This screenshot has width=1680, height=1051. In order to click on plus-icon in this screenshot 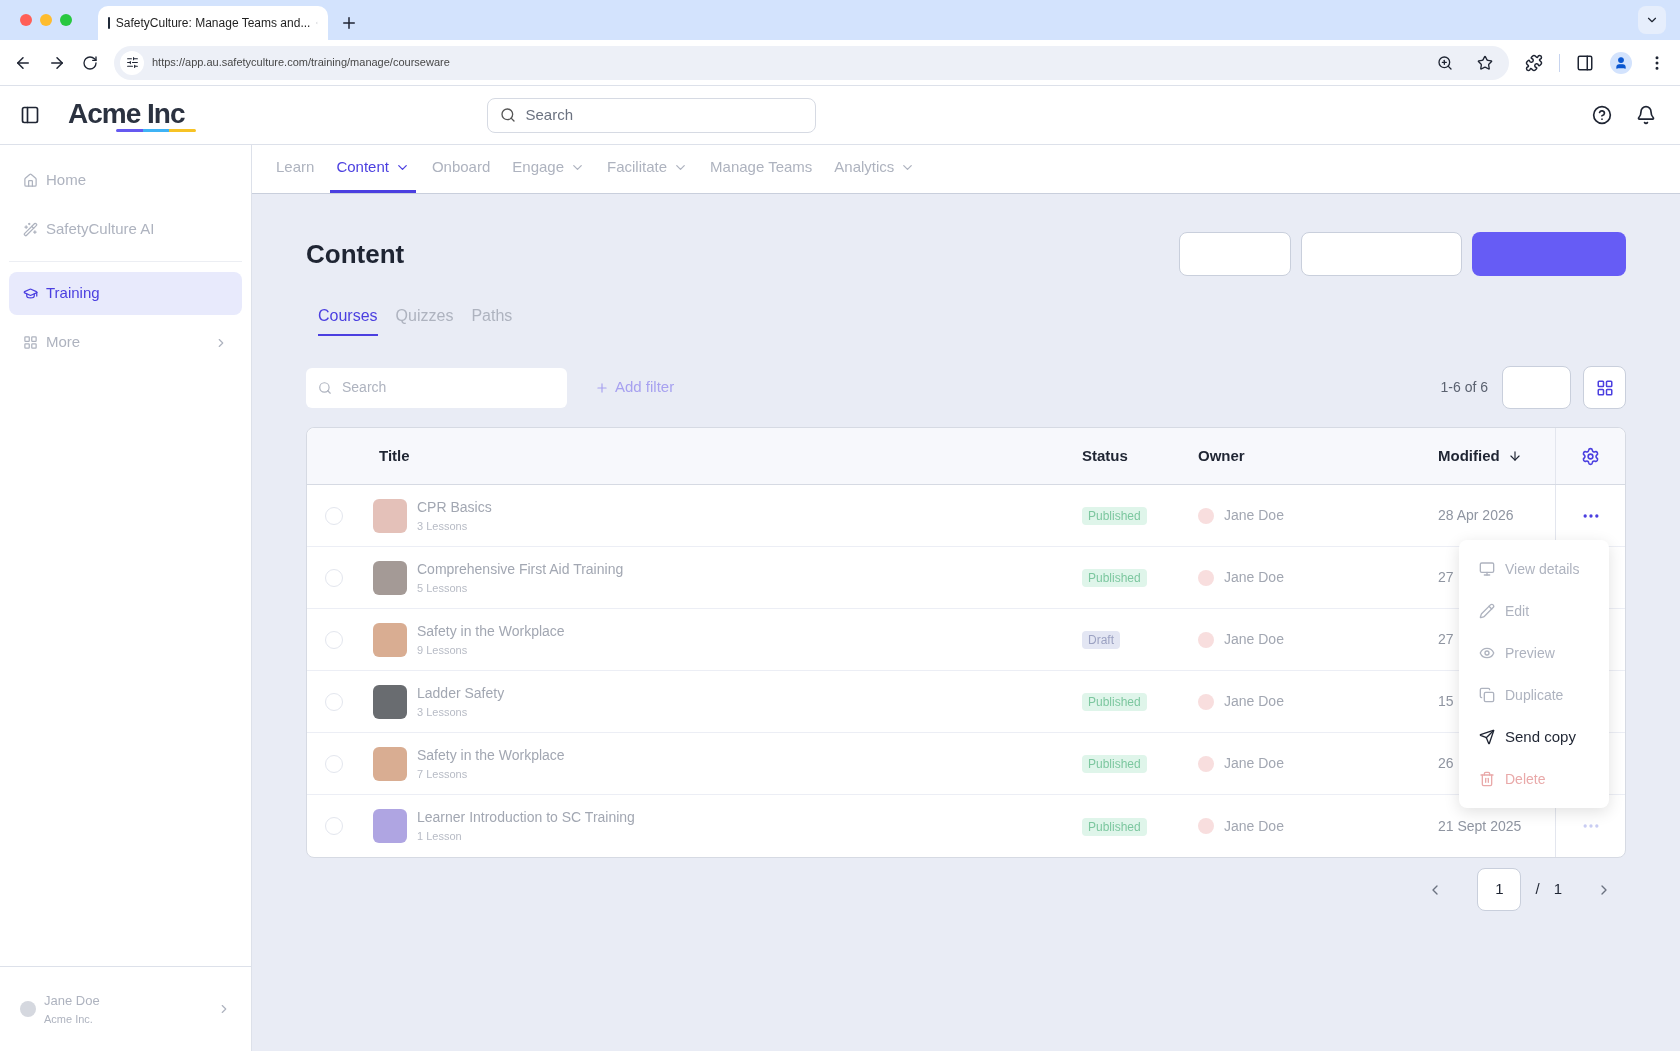, I will do `click(602, 387)`.